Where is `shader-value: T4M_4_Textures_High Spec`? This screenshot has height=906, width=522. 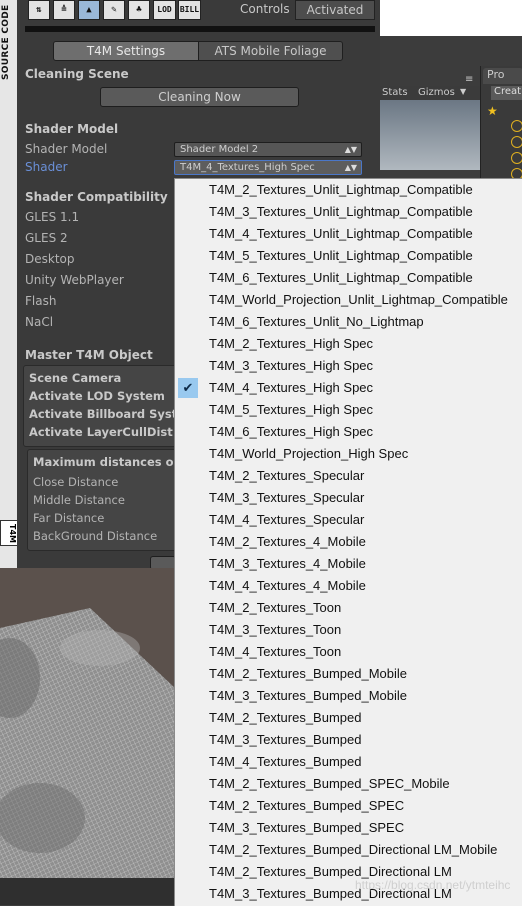
shader-value: T4M_4_Textures_High Spec is located at coordinates (247, 167).